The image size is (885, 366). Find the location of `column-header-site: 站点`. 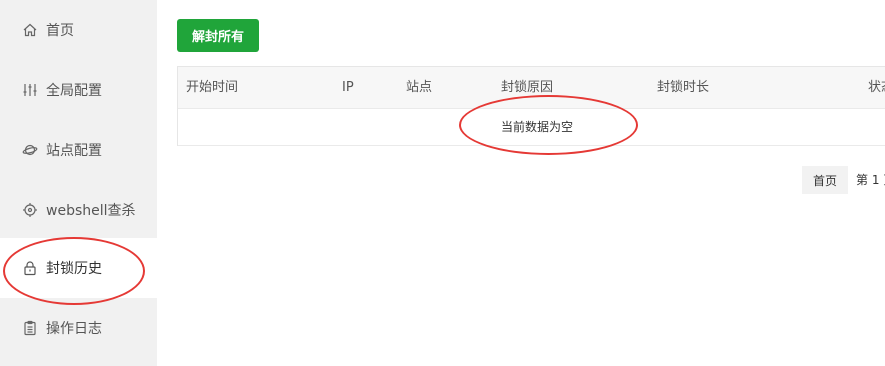

column-header-site: 站点 is located at coordinates (419, 87).